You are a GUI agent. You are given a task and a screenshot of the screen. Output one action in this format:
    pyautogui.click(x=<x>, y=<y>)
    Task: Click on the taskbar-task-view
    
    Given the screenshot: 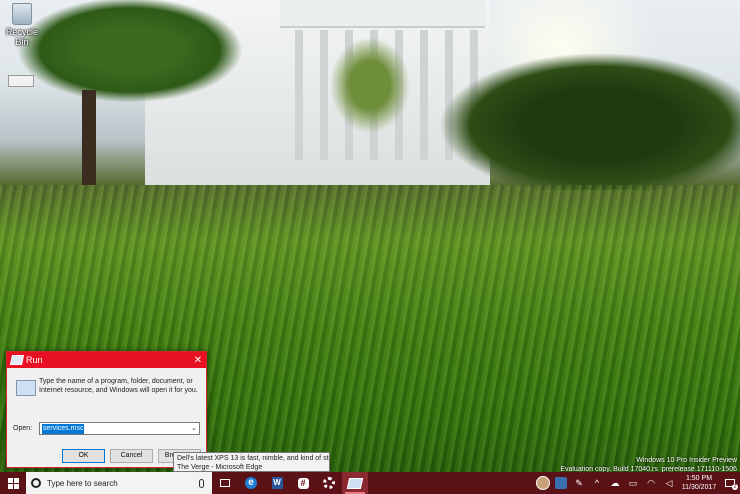 What is the action you would take?
    pyautogui.click(x=225, y=483)
    